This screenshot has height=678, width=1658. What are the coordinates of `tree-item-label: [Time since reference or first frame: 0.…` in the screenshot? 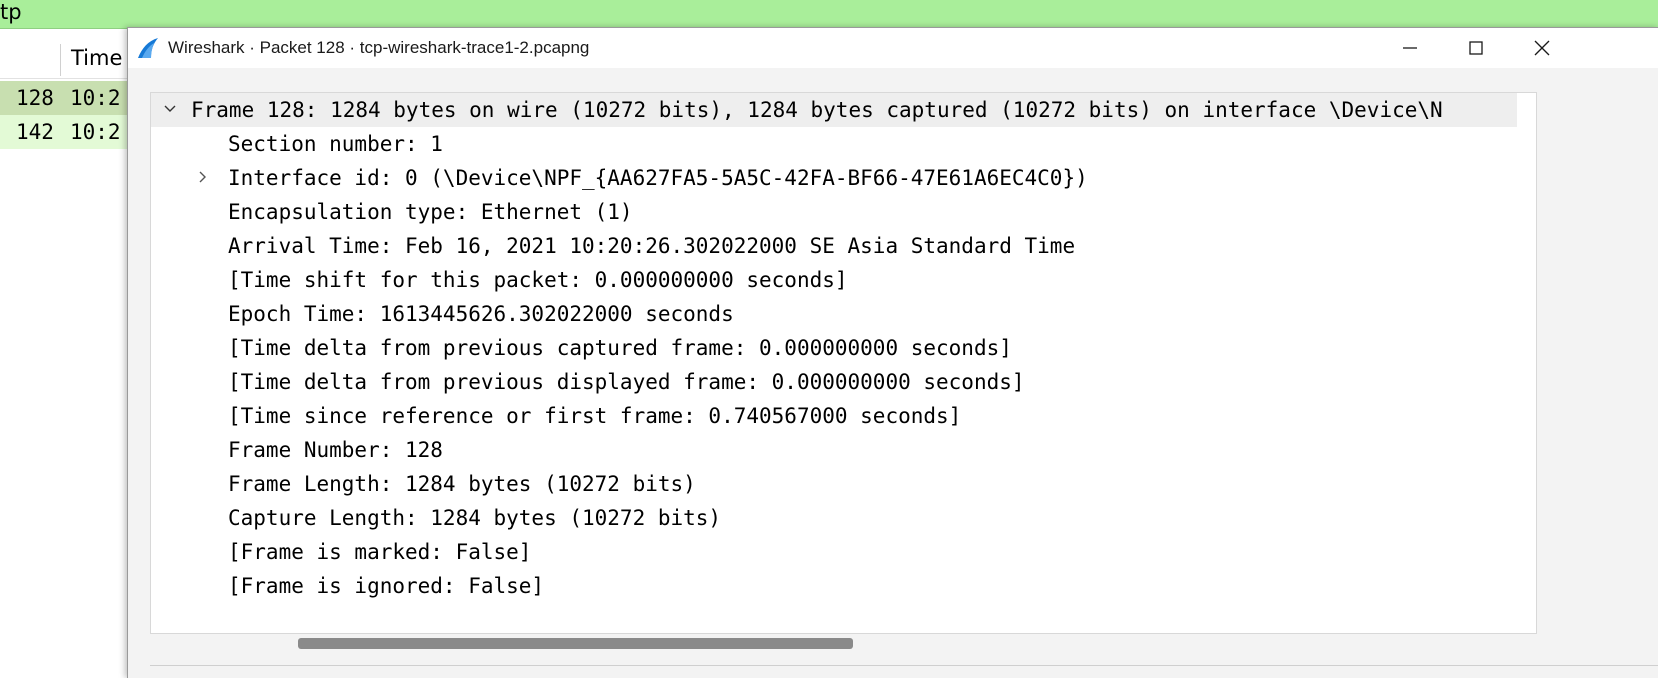 It's located at (595, 416).